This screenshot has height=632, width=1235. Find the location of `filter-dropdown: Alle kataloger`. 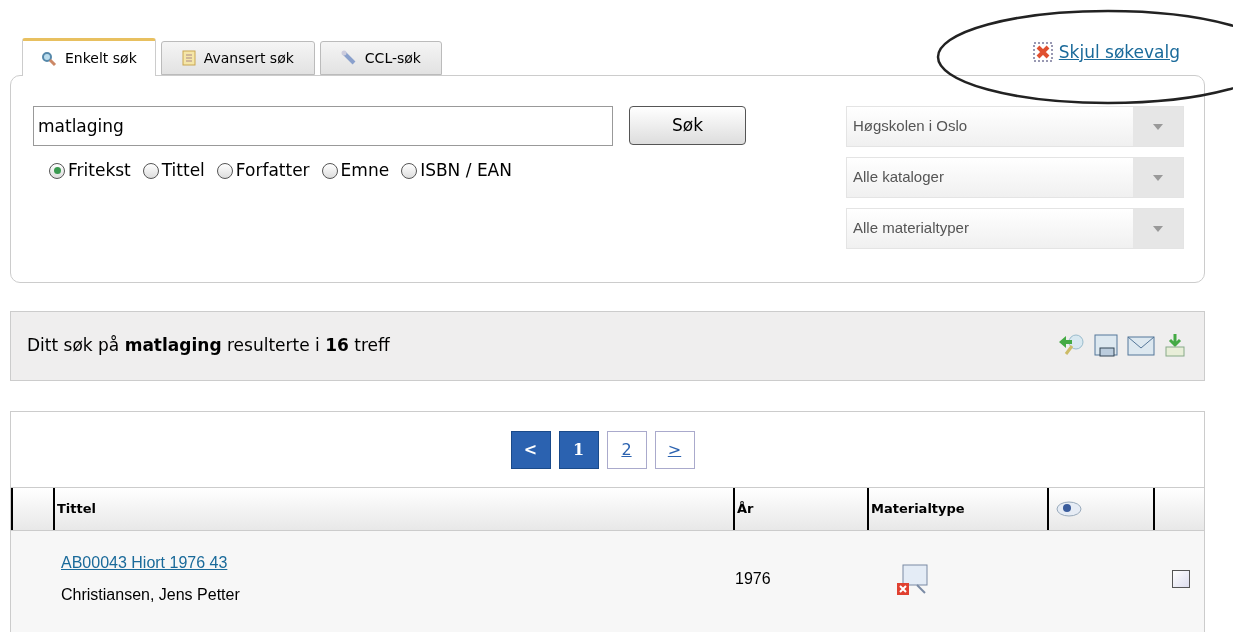

filter-dropdown: Alle kataloger is located at coordinates (1015, 177).